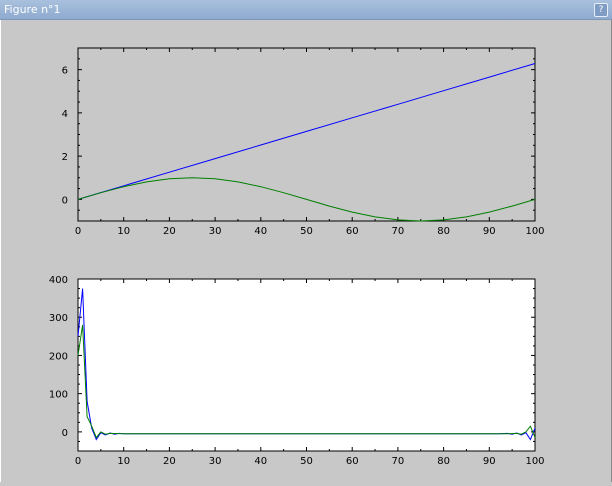 Image resolution: width=612 pixels, height=486 pixels. Describe the element at coordinates (58, 318) in the screenshot. I see `plot2-y-tick-label: 300` at that location.